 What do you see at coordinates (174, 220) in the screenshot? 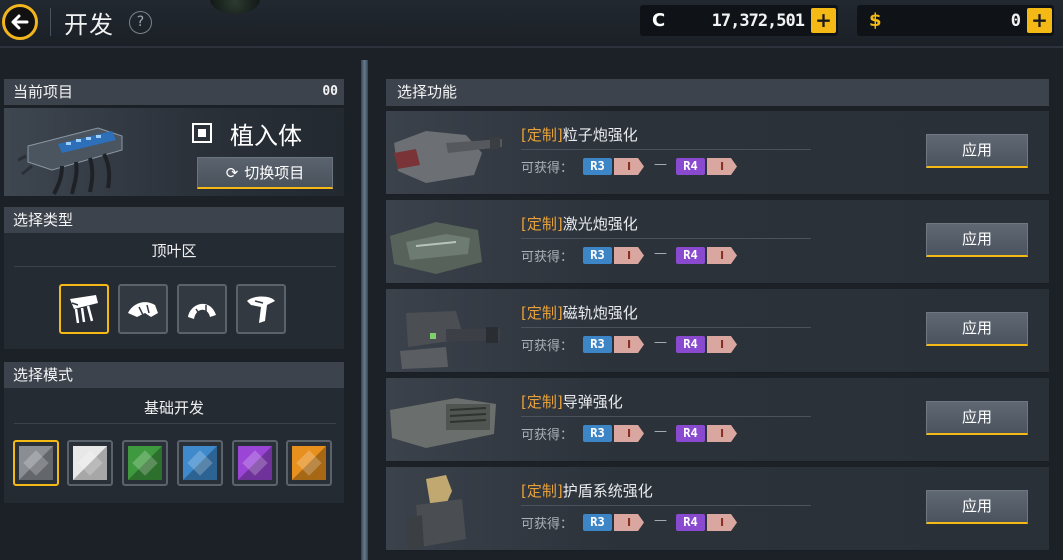
I see `select-type-header: 选择类型` at bounding box center [174, 220].